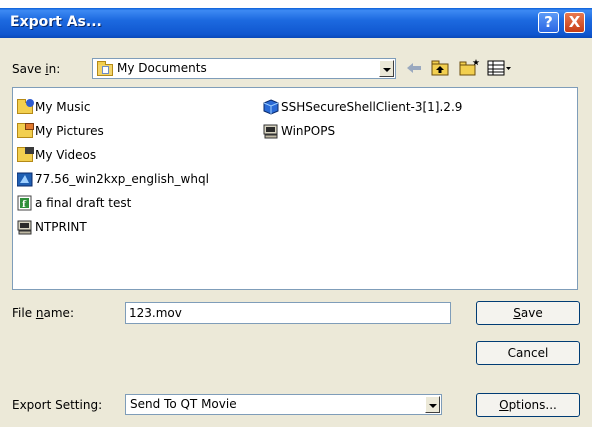  I want to click on save-in-dropdown-arrow, so click(386, 68).